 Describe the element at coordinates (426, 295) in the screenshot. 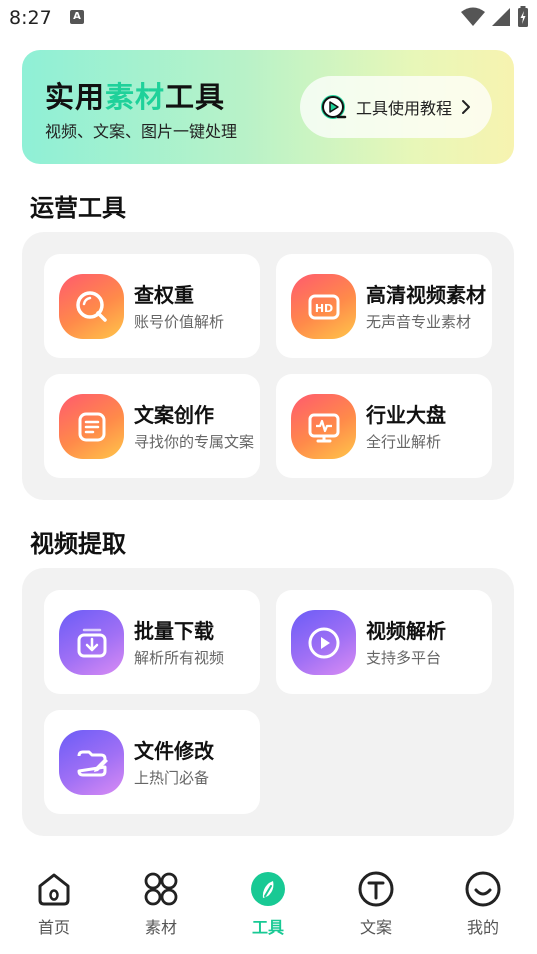

I see `tool-title: 高清视频素材` at that location.